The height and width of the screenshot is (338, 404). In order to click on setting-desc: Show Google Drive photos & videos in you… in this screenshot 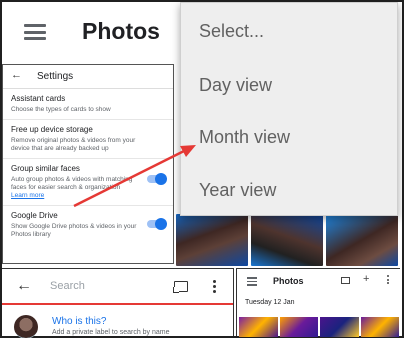, I will do `click(74, 230)`.